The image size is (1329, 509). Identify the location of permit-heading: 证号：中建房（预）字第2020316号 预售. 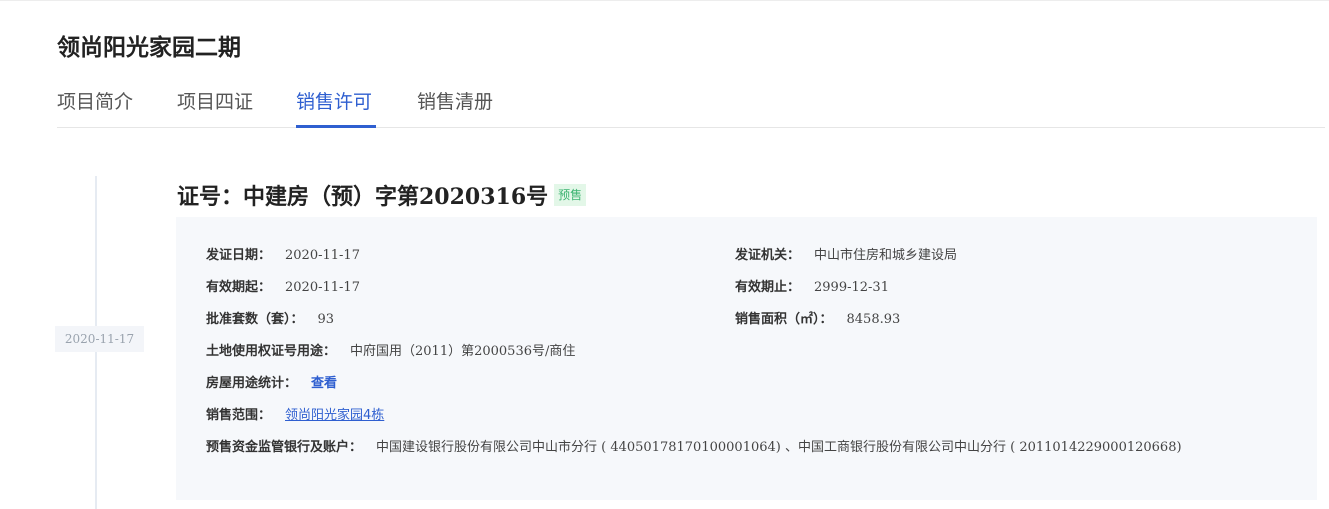
(382, 195).